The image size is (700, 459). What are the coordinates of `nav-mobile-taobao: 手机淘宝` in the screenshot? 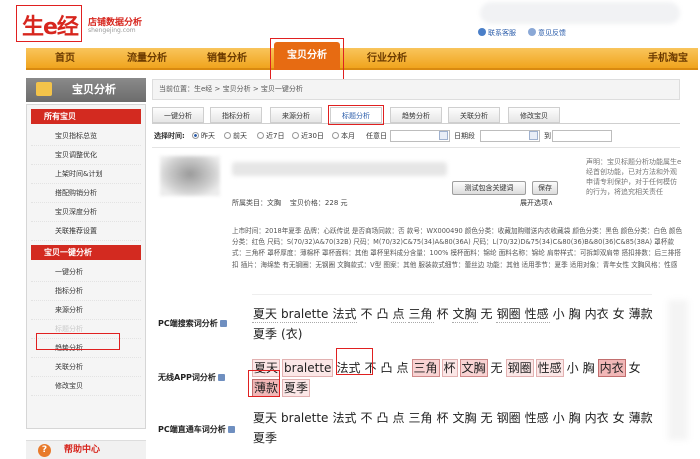 It's located at (668, 59).